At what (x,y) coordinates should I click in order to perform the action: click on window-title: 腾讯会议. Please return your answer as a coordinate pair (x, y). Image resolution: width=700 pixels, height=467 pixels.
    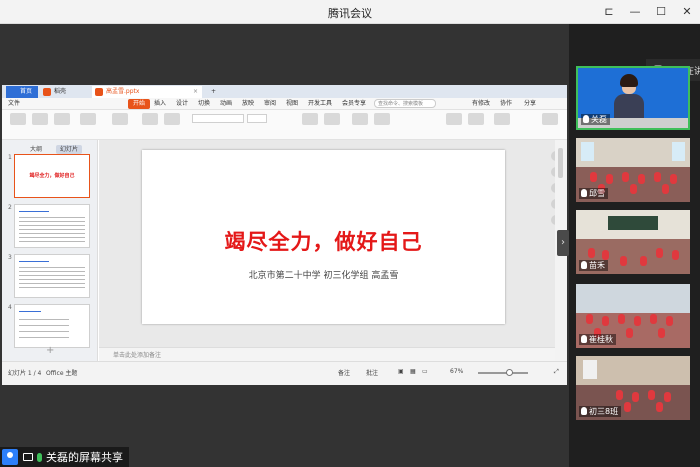
    Looking at the image, I should click on (350, 13).